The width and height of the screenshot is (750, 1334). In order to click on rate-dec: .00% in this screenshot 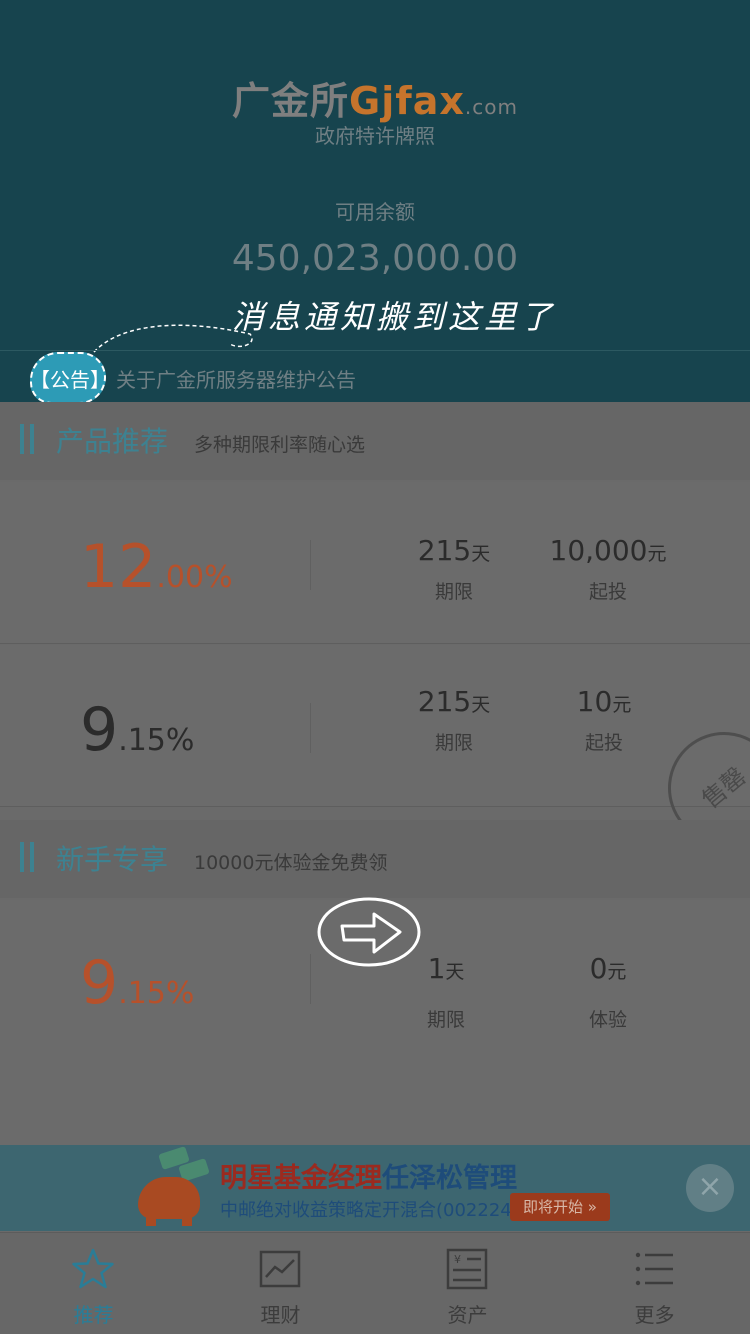, I will do `click(194, 577)`.